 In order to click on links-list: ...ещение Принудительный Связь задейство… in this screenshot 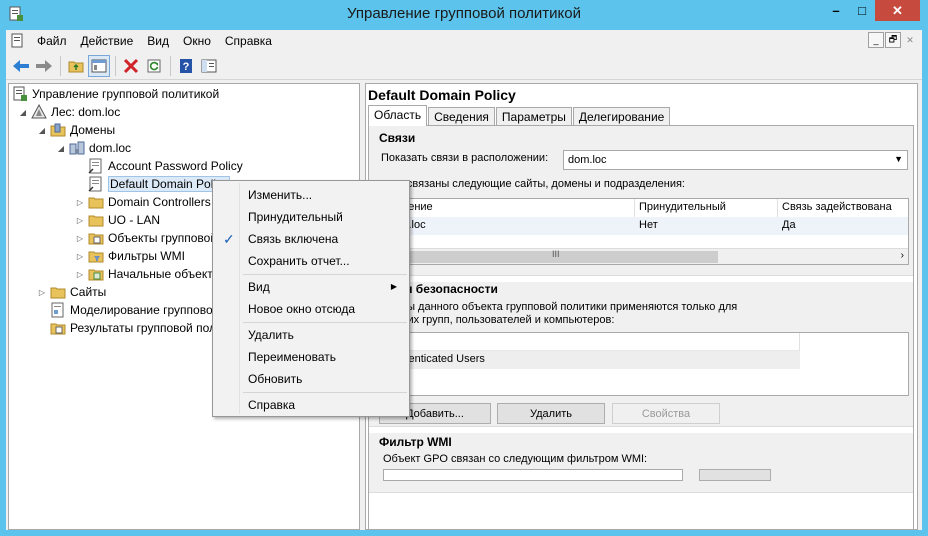, I will do `click(644, 231)`.